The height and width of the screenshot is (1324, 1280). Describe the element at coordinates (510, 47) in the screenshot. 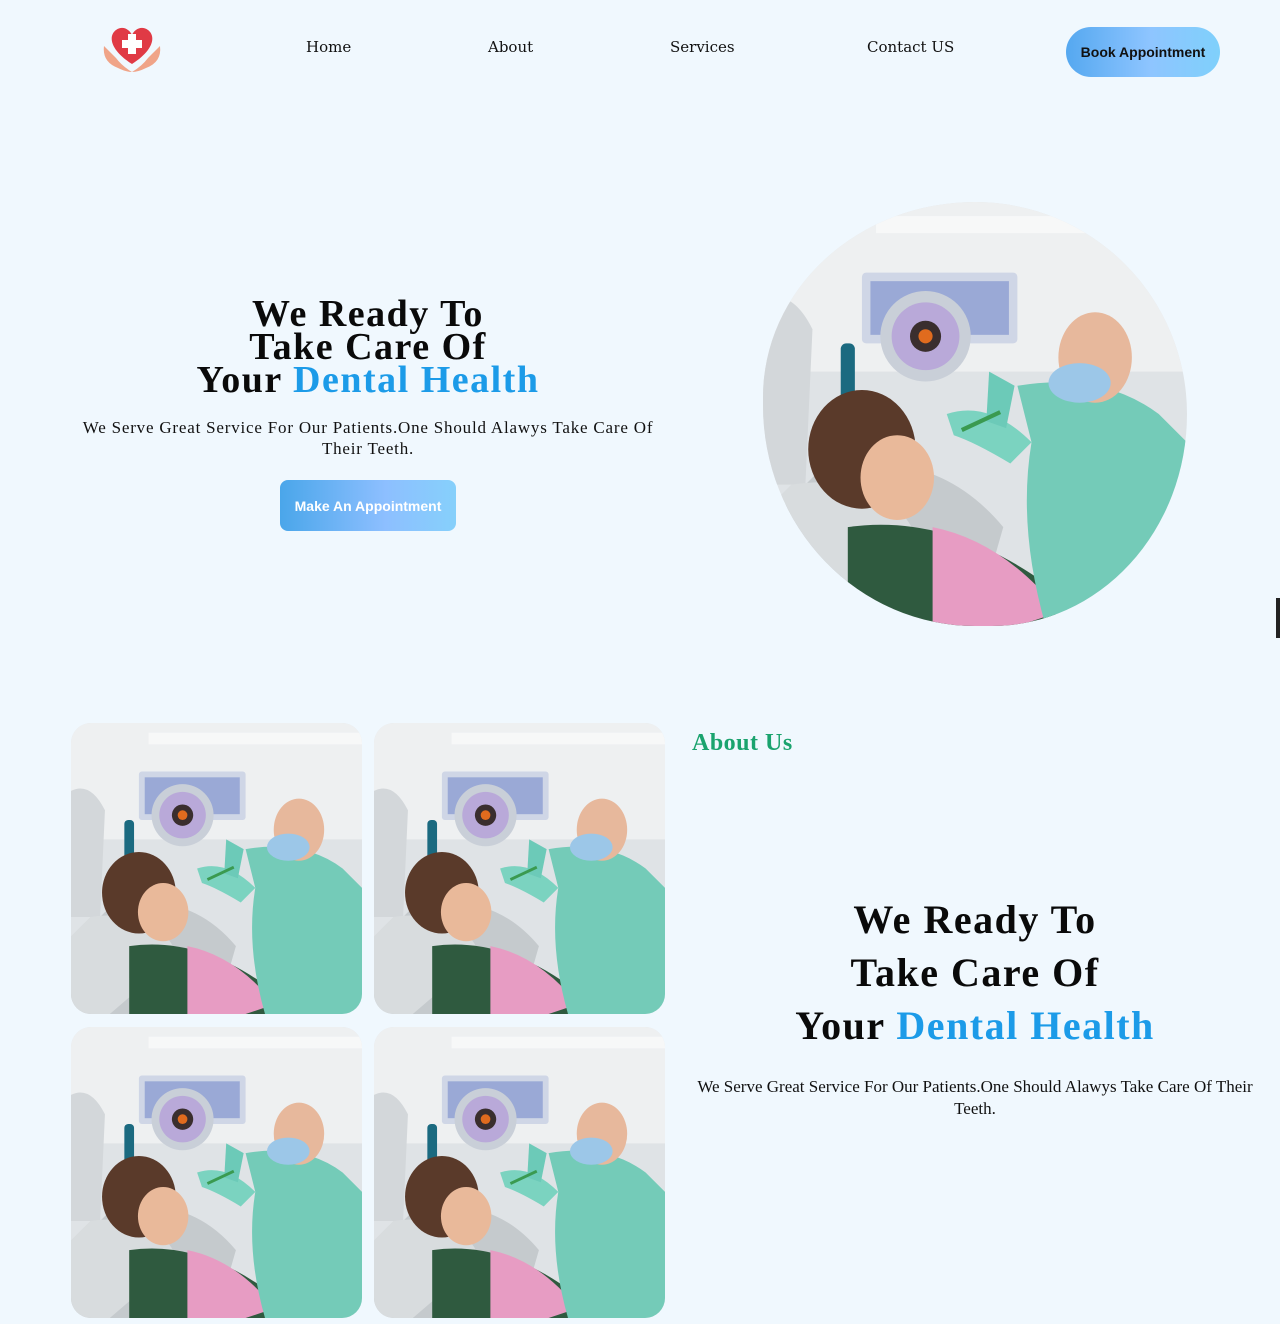

I see `nav-link-about: About` at that location.